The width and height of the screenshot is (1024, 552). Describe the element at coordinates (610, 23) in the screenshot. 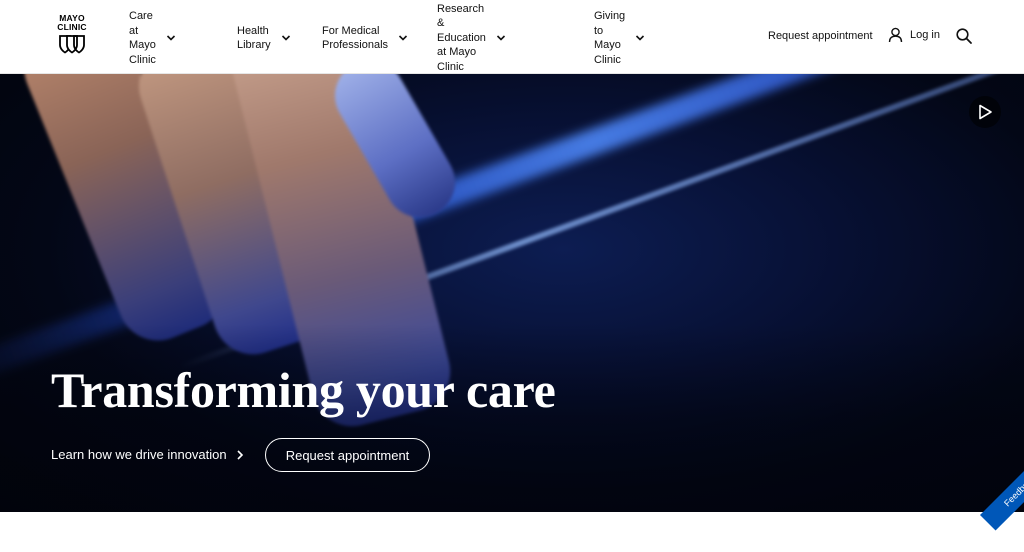

I see `nav-label-line1: Giving to` at that location.